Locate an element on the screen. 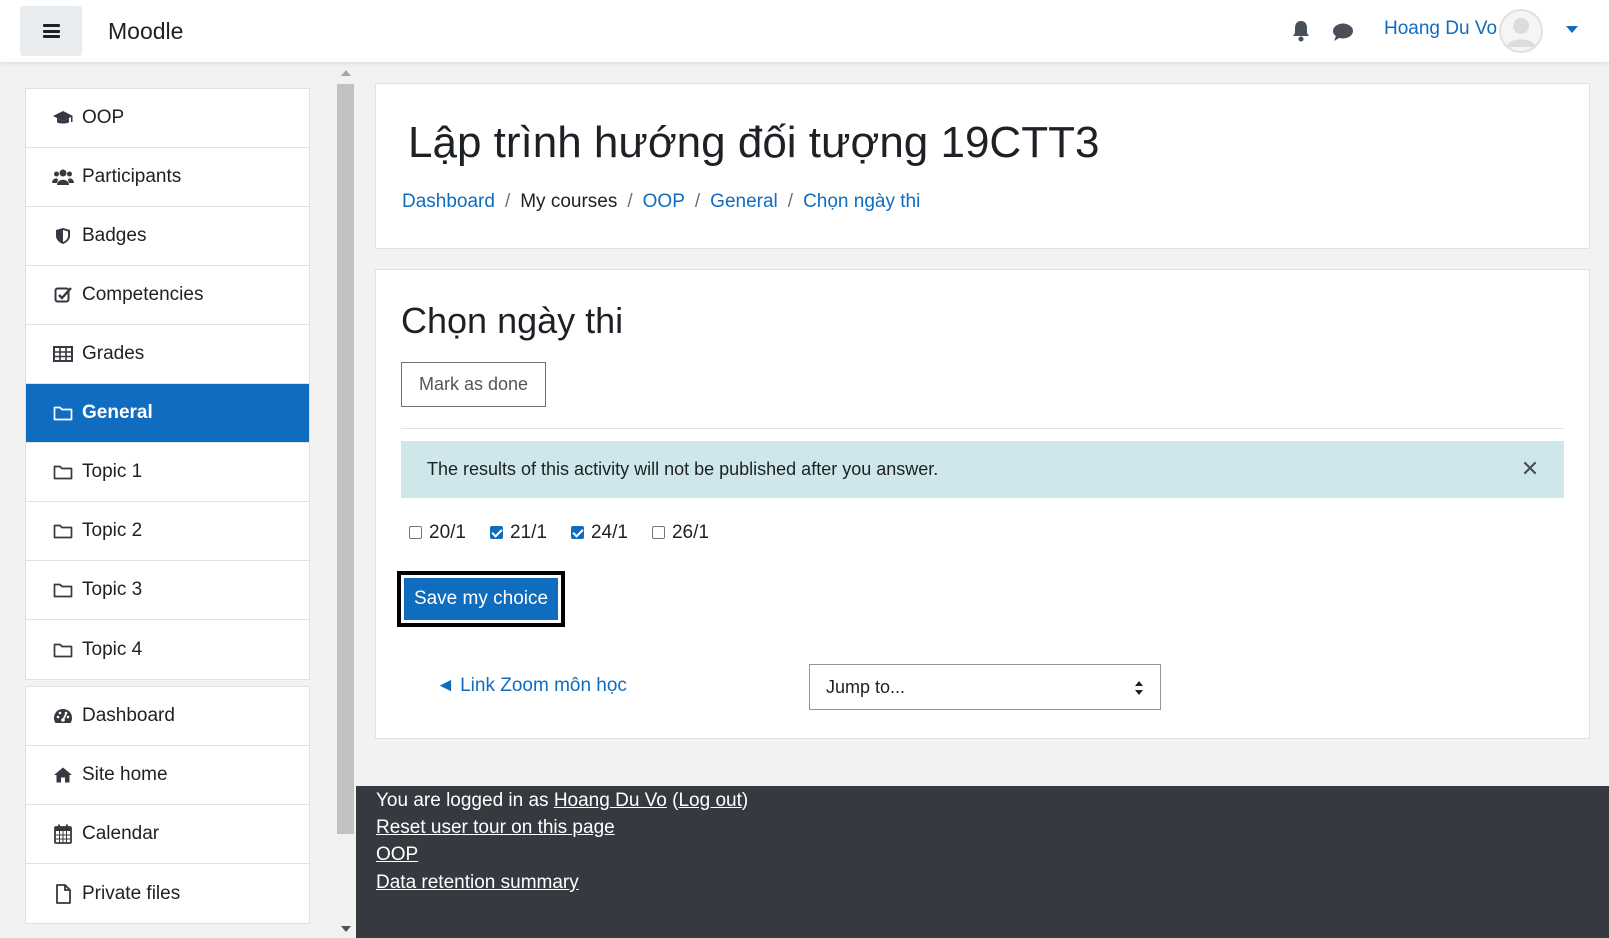  menu-toggle-button is located at coordinates (51, 31).